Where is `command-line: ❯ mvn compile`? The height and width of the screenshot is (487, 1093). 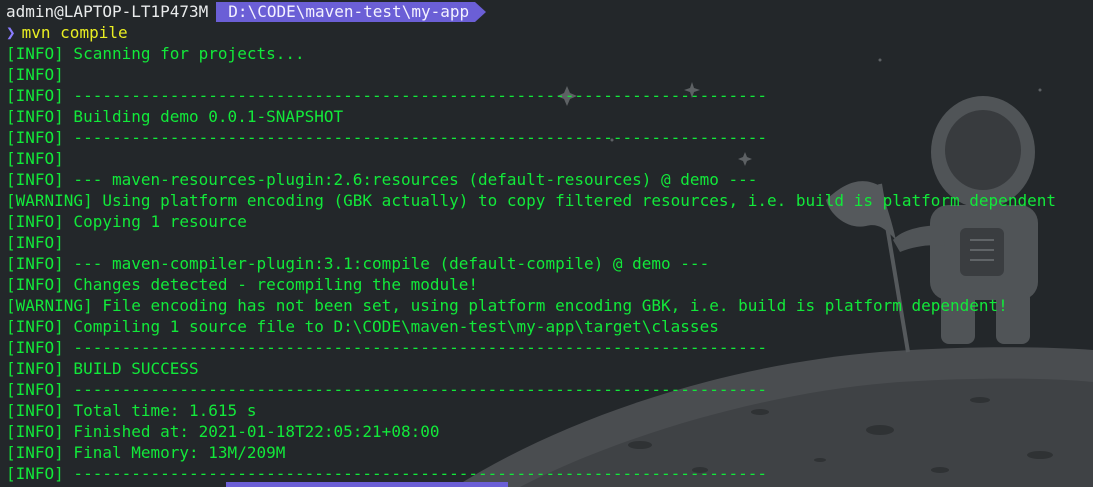
command-line: ❯ mvn compile is located at coordinates (549, 32).